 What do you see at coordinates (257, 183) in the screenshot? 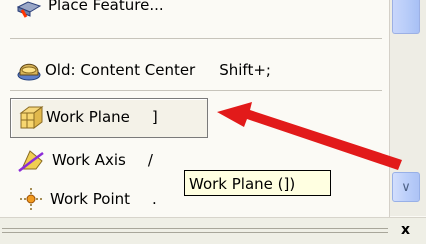
I see `tooltip: Work Plane (])` at bounding box center [257, 183].